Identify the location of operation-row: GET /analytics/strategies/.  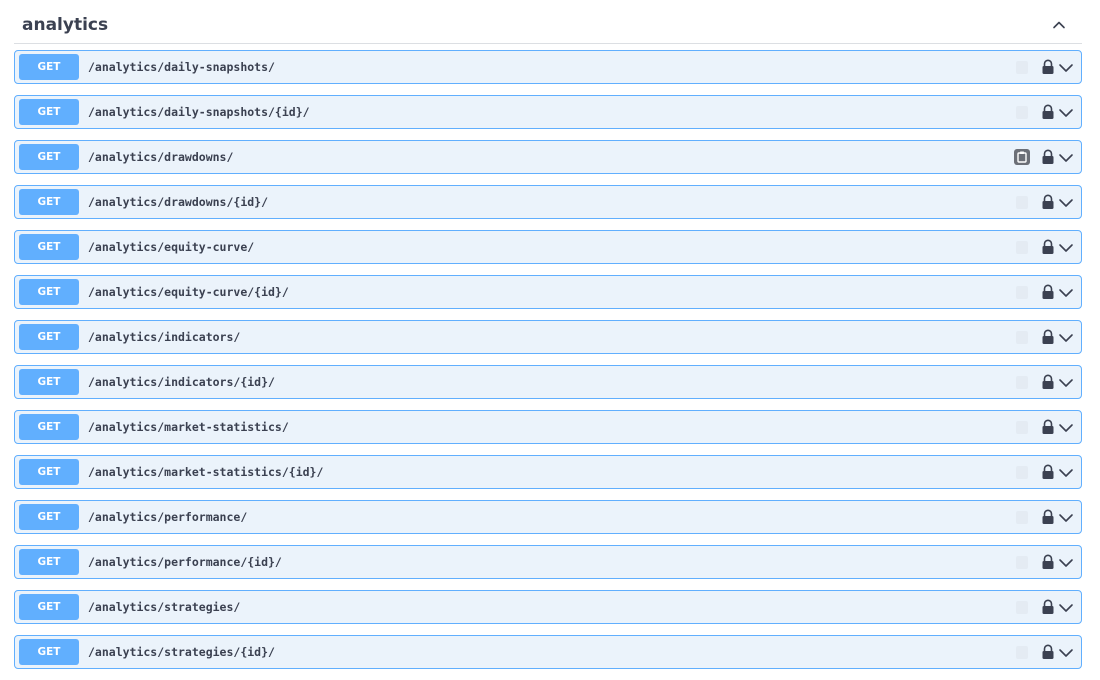
(548, 607).